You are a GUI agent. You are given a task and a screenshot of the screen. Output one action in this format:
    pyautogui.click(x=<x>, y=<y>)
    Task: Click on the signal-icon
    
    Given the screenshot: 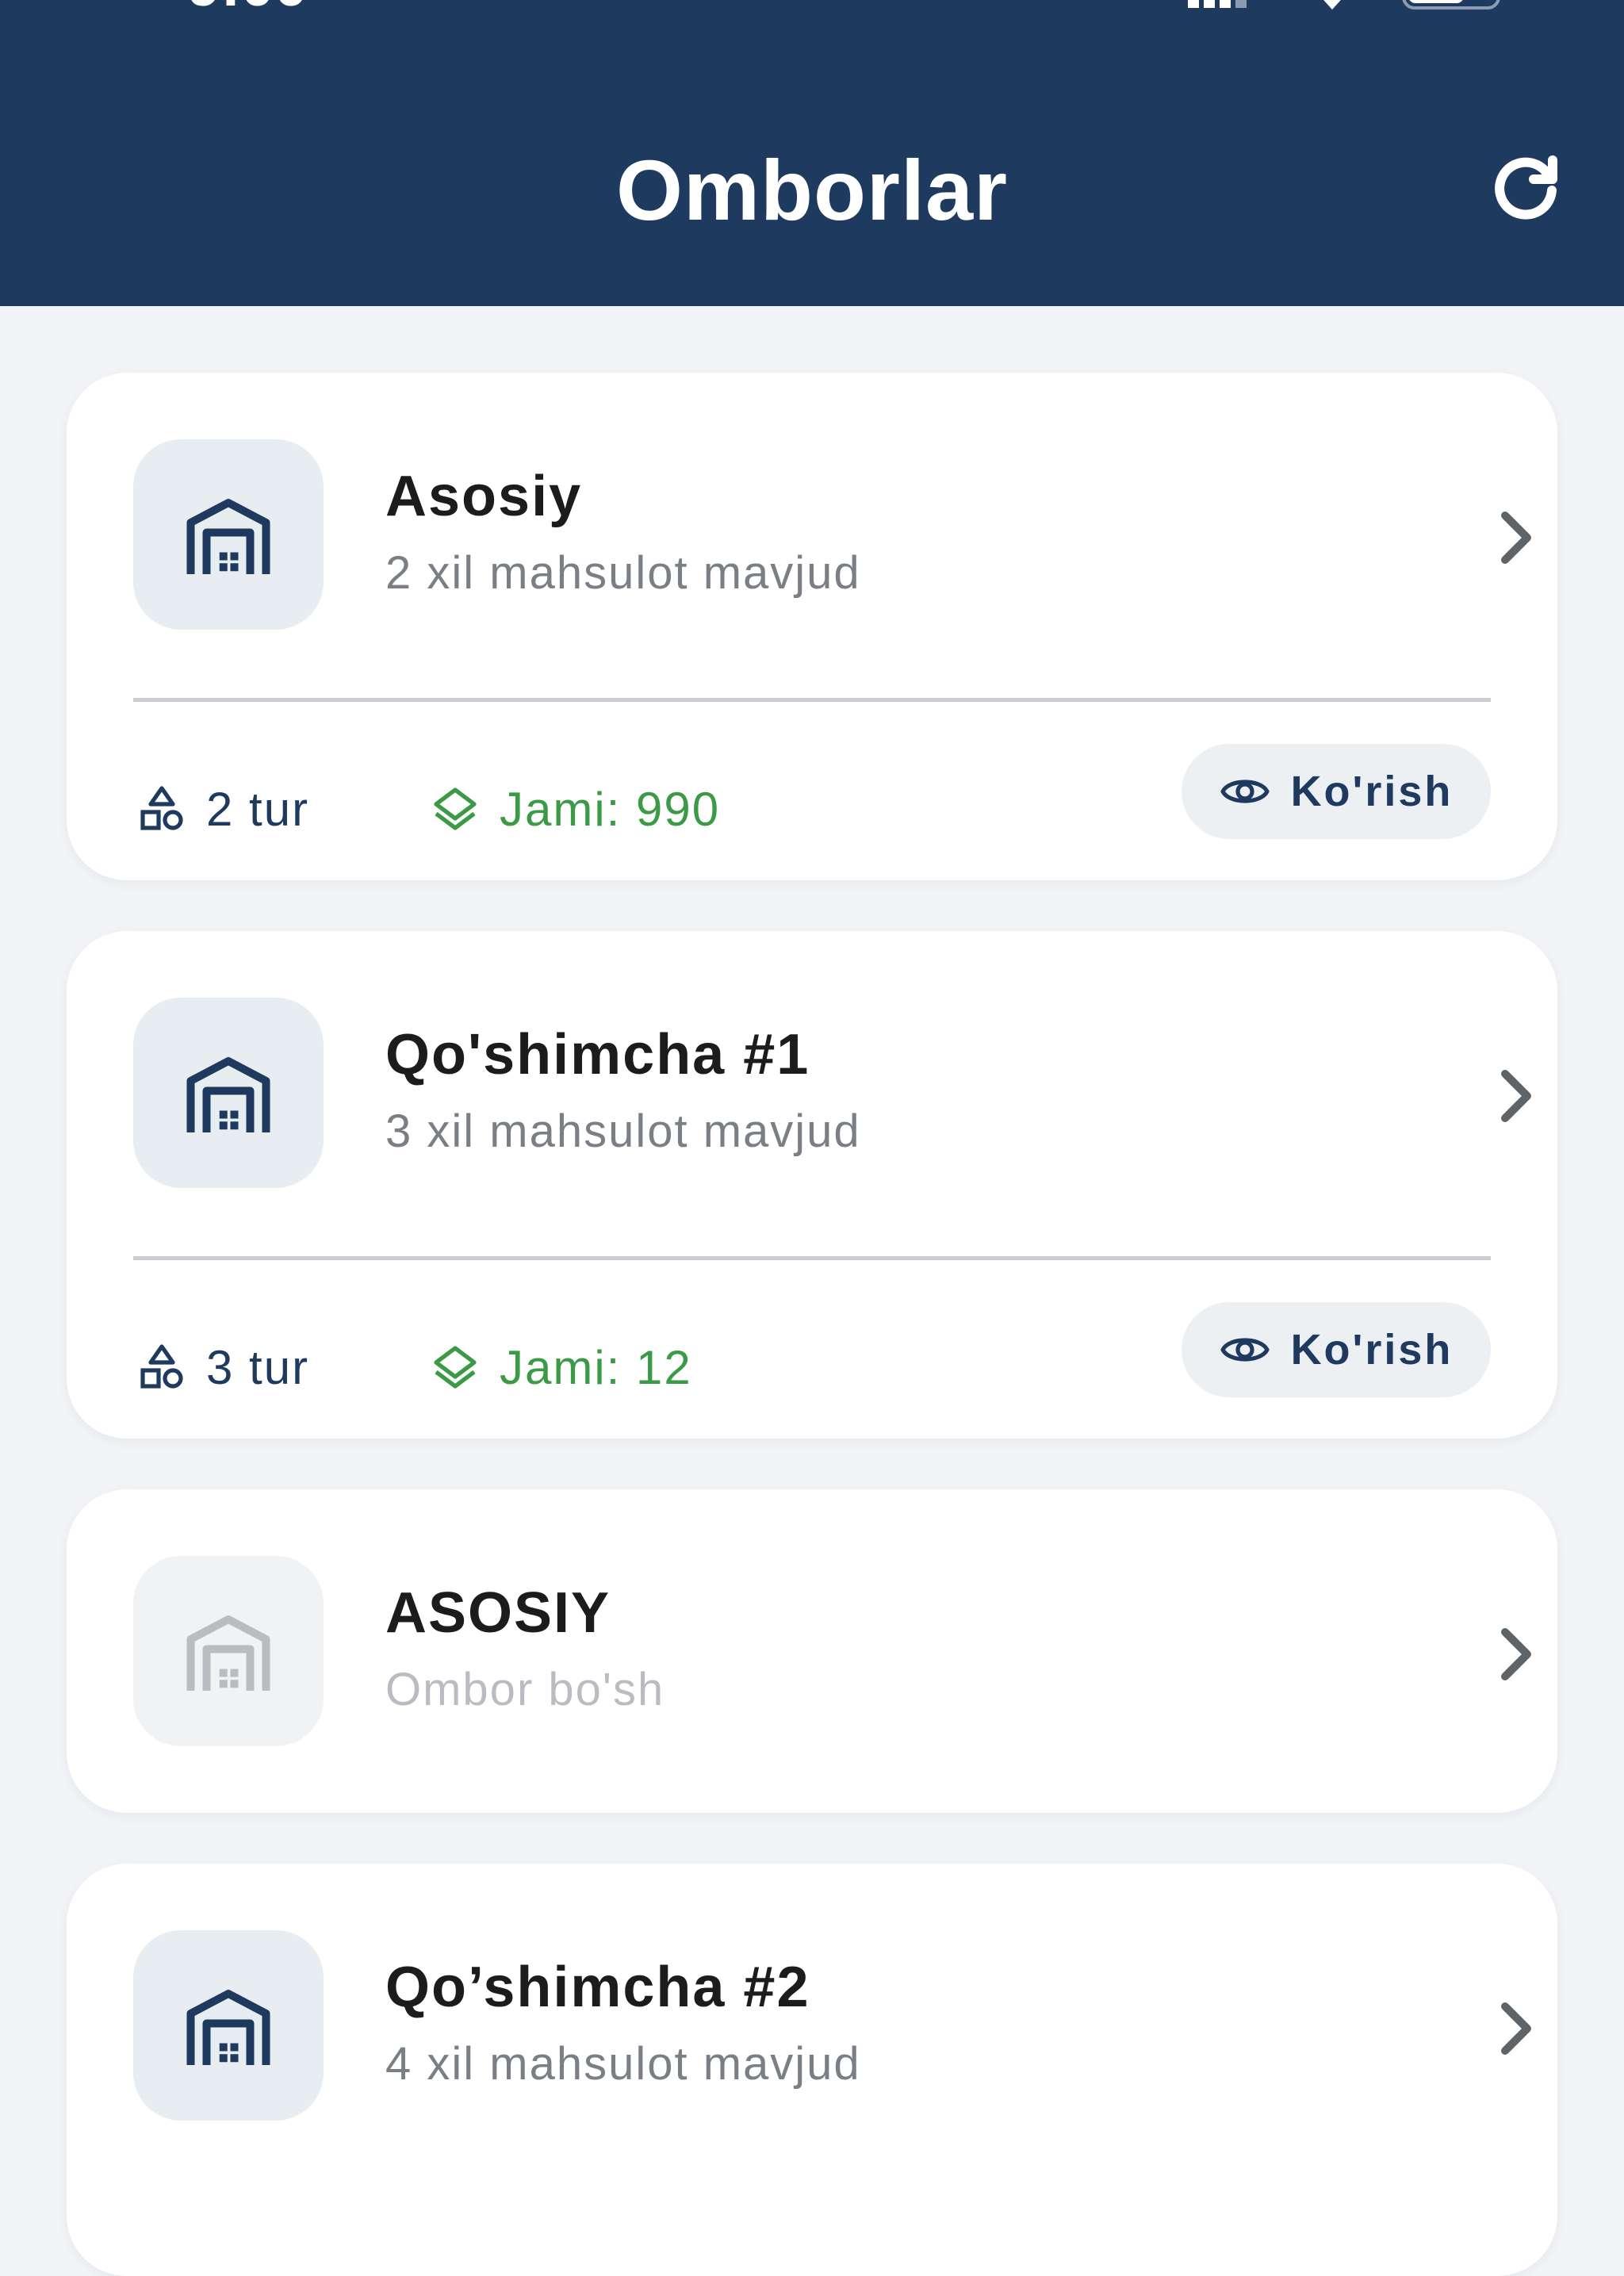 What is the action you would take?
    pyautogui.click(x=1217, y=4)
    